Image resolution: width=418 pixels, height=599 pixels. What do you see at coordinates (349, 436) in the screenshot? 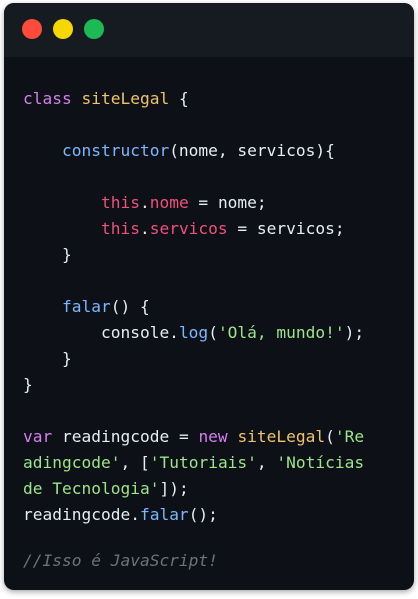
I see `code-token: 'Re` at bounding box center [349, 436].